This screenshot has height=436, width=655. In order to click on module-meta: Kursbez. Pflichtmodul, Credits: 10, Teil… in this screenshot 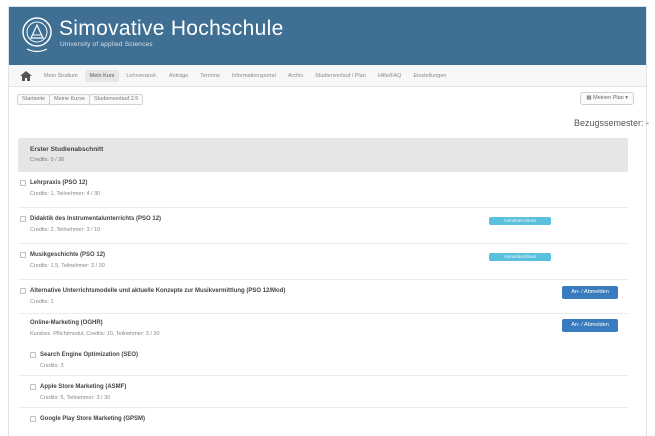, I will do `click(95, 334)`.